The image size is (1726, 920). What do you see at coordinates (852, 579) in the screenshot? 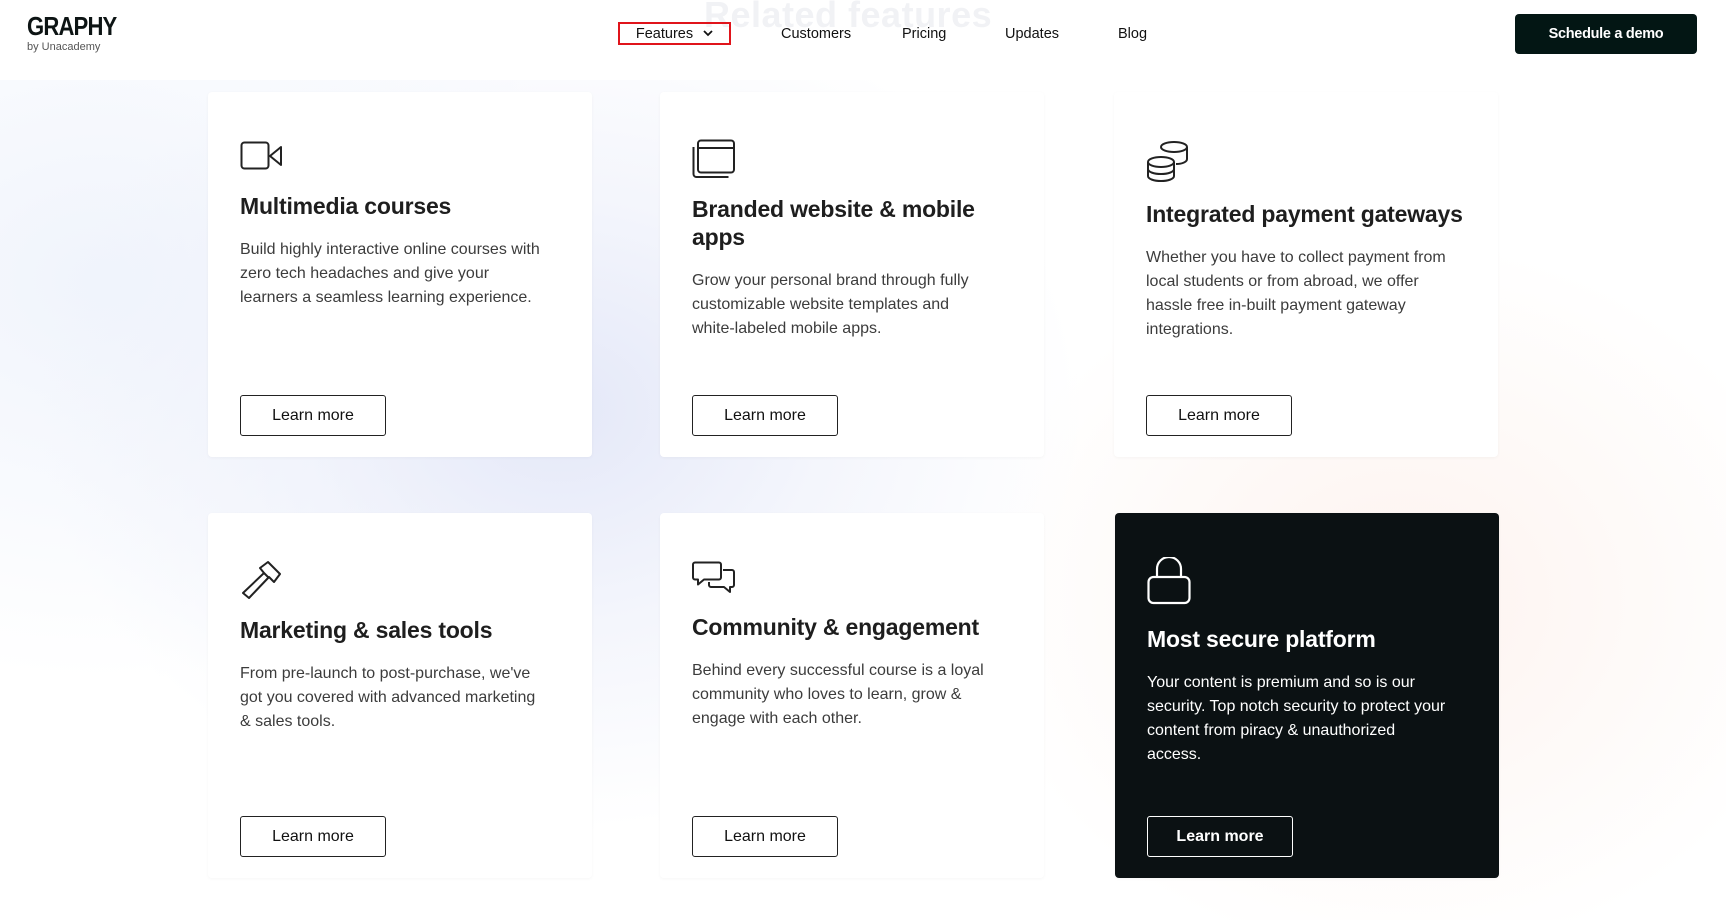
I see `chat-bubbles-icon` at bounding box center [852, 579].